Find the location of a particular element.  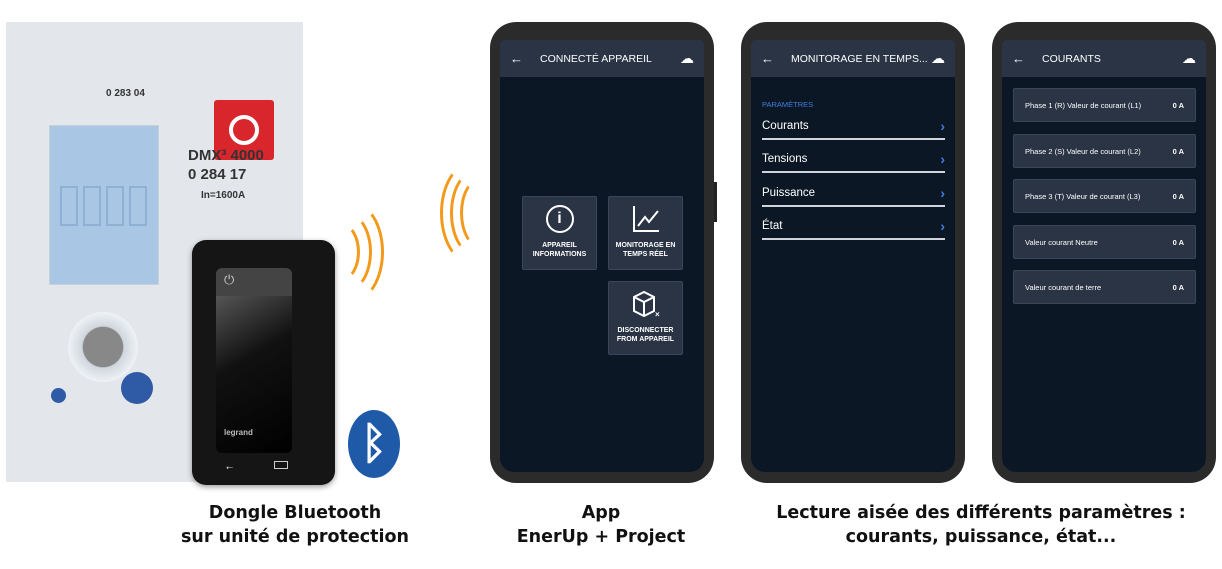

screen-title: COURANTS is located at coordinates (1071, 58).